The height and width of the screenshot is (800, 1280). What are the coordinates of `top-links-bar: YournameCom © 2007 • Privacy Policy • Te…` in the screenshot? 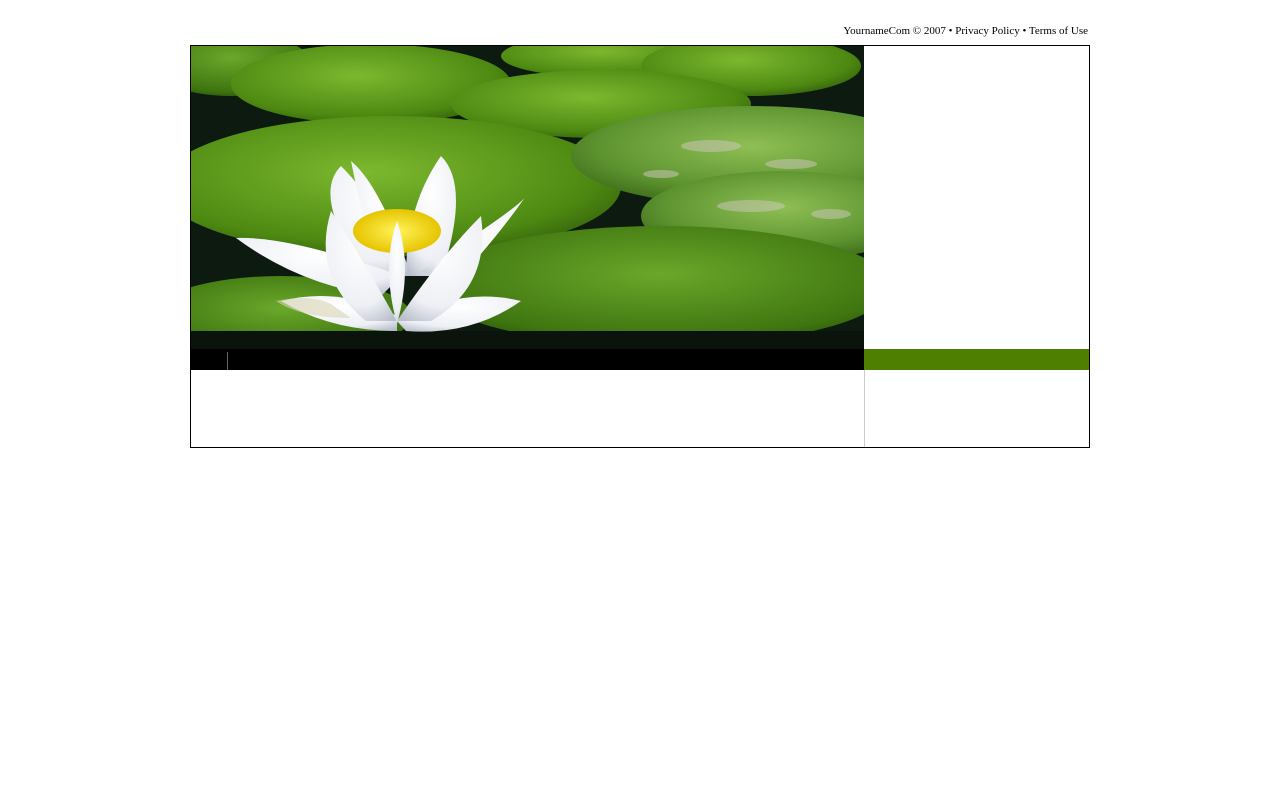 It's located at (639, 31).